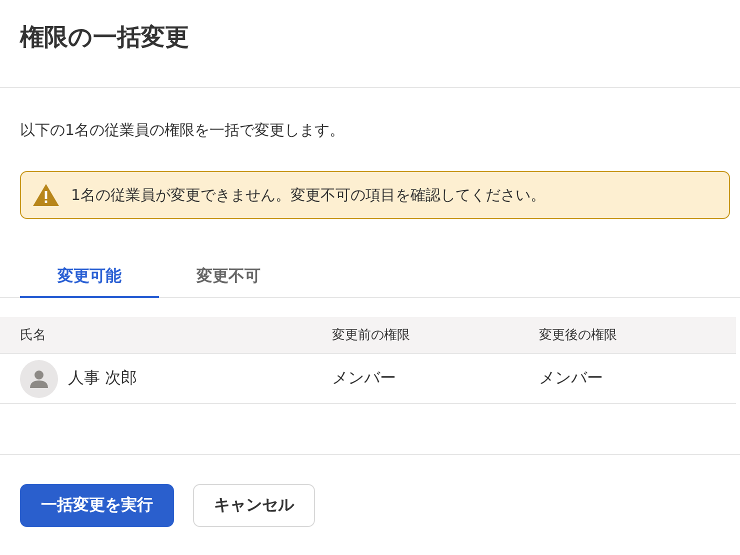  I want to click on column-header: 氏名, so click(33, 335).